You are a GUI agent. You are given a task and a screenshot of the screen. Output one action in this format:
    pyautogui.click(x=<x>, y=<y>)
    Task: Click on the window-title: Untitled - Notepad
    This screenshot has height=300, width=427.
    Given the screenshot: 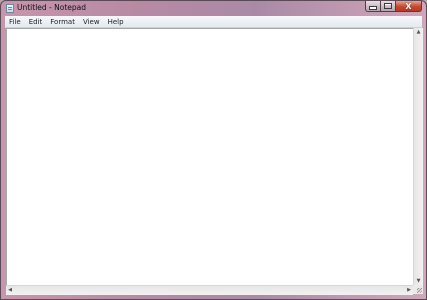 What is the action you would take?
    pyautogui.click(x=52, y=7)
    